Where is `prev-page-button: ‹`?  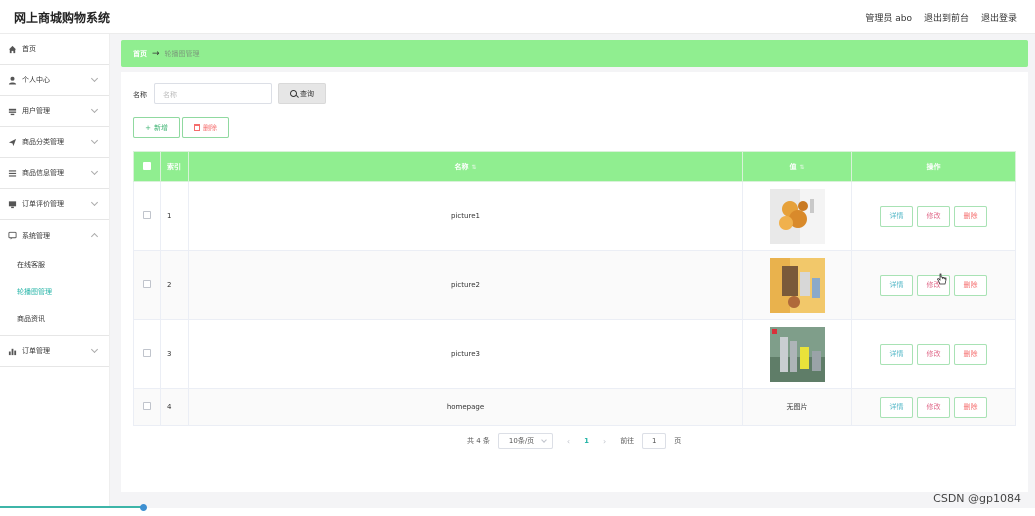
prev-page-button: ‹ is located at coordinates (568, 441).